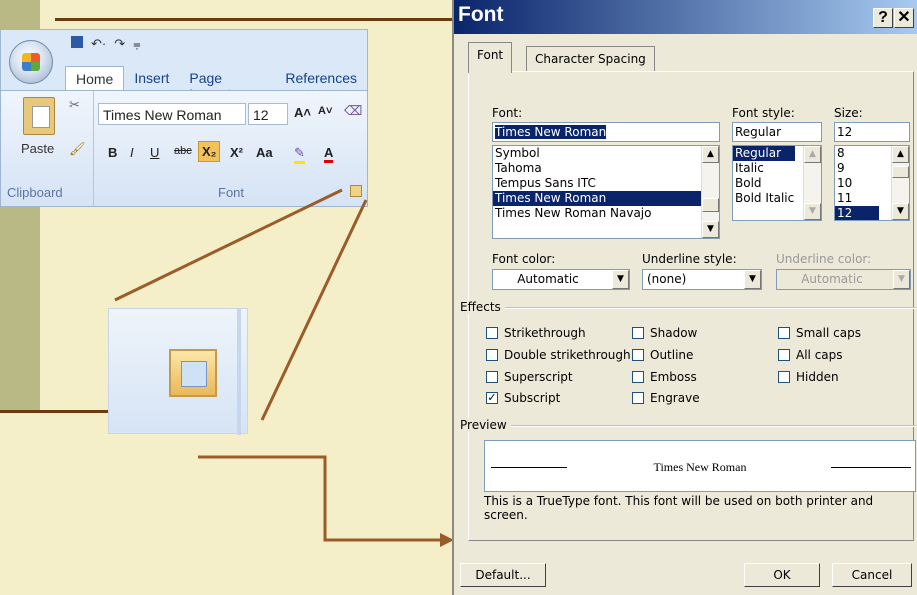  Describe the element at coordinates (567, 355) in the screenshot. I see `double-strikethrough-label: Double strikethrough` at that location.